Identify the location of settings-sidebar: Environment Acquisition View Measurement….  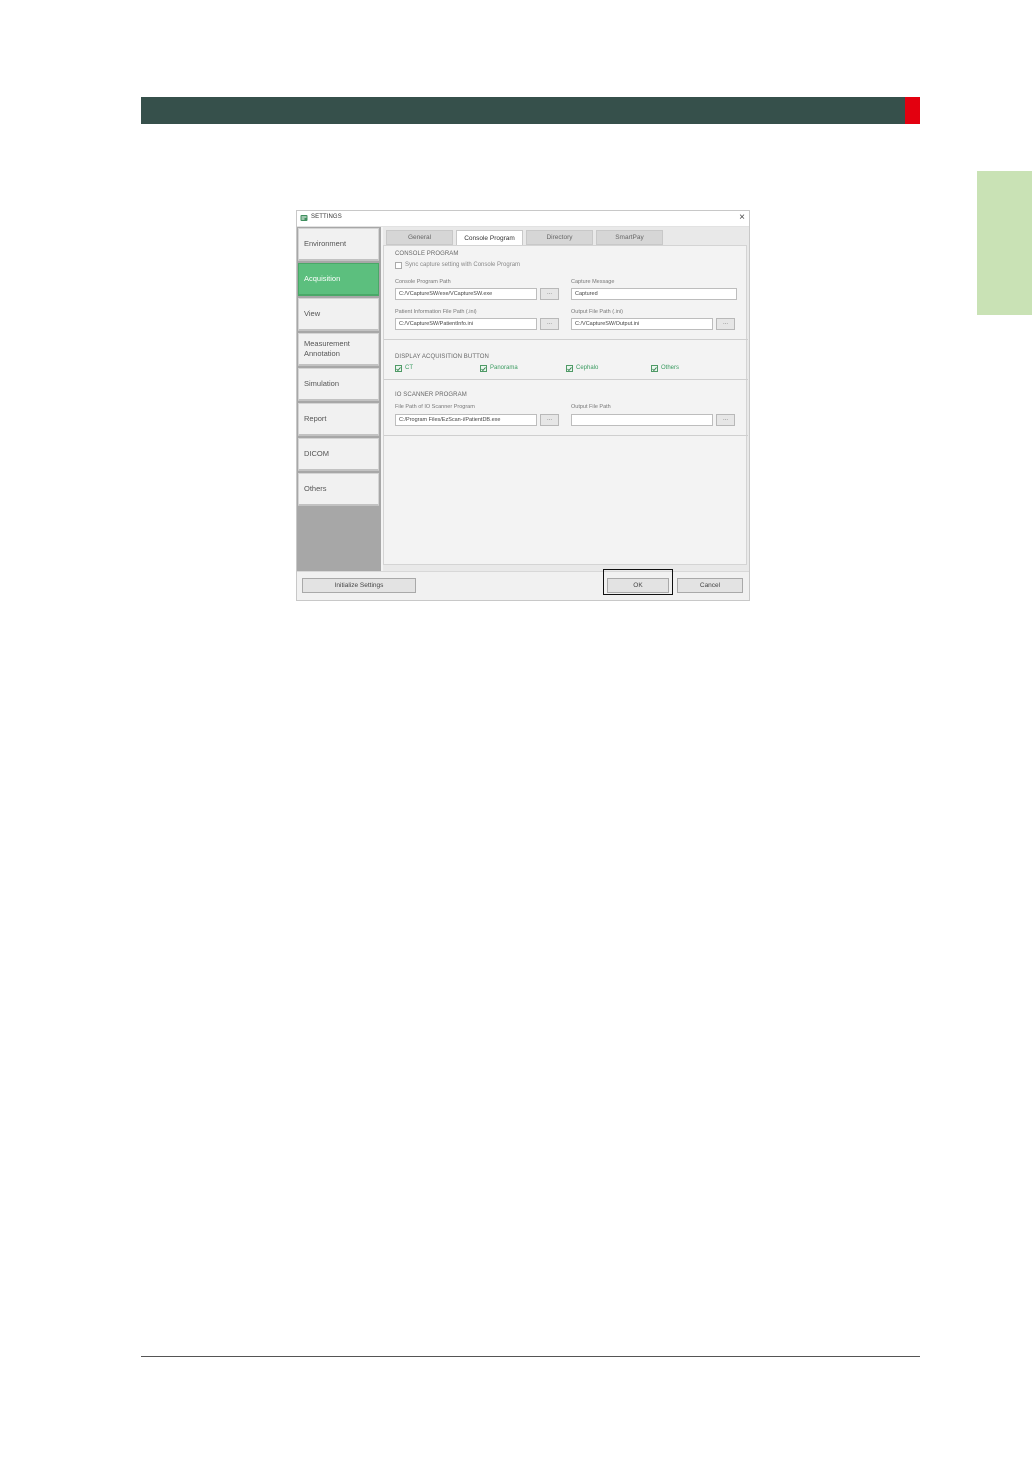
(339, 399).